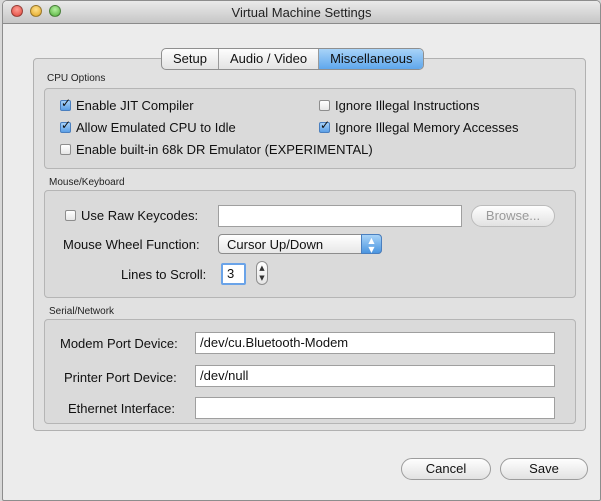  What do you see at coordinates (76, 78) in the screenshot?
I see `cpu-section-label: CPU Options` at bounding box center [76, 78].